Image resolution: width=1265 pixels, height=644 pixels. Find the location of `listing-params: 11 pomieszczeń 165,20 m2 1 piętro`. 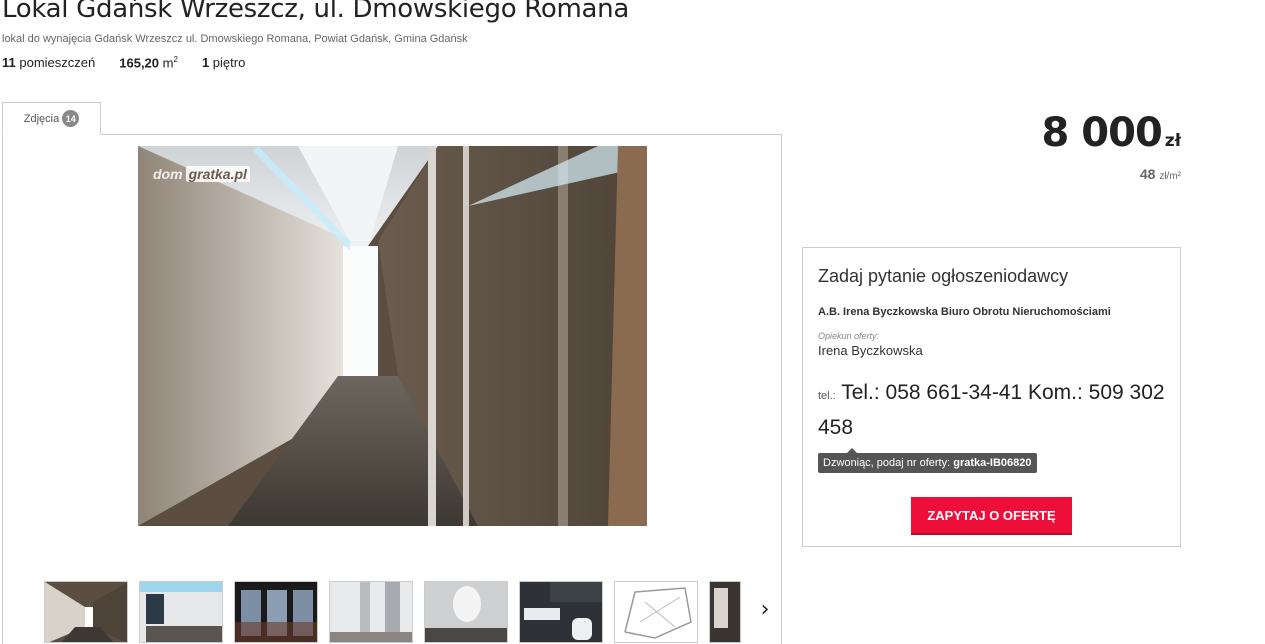

listing-params: 11 pomieszczeń 165,20 m2 1 piętro is located at coordinates (123, 62).